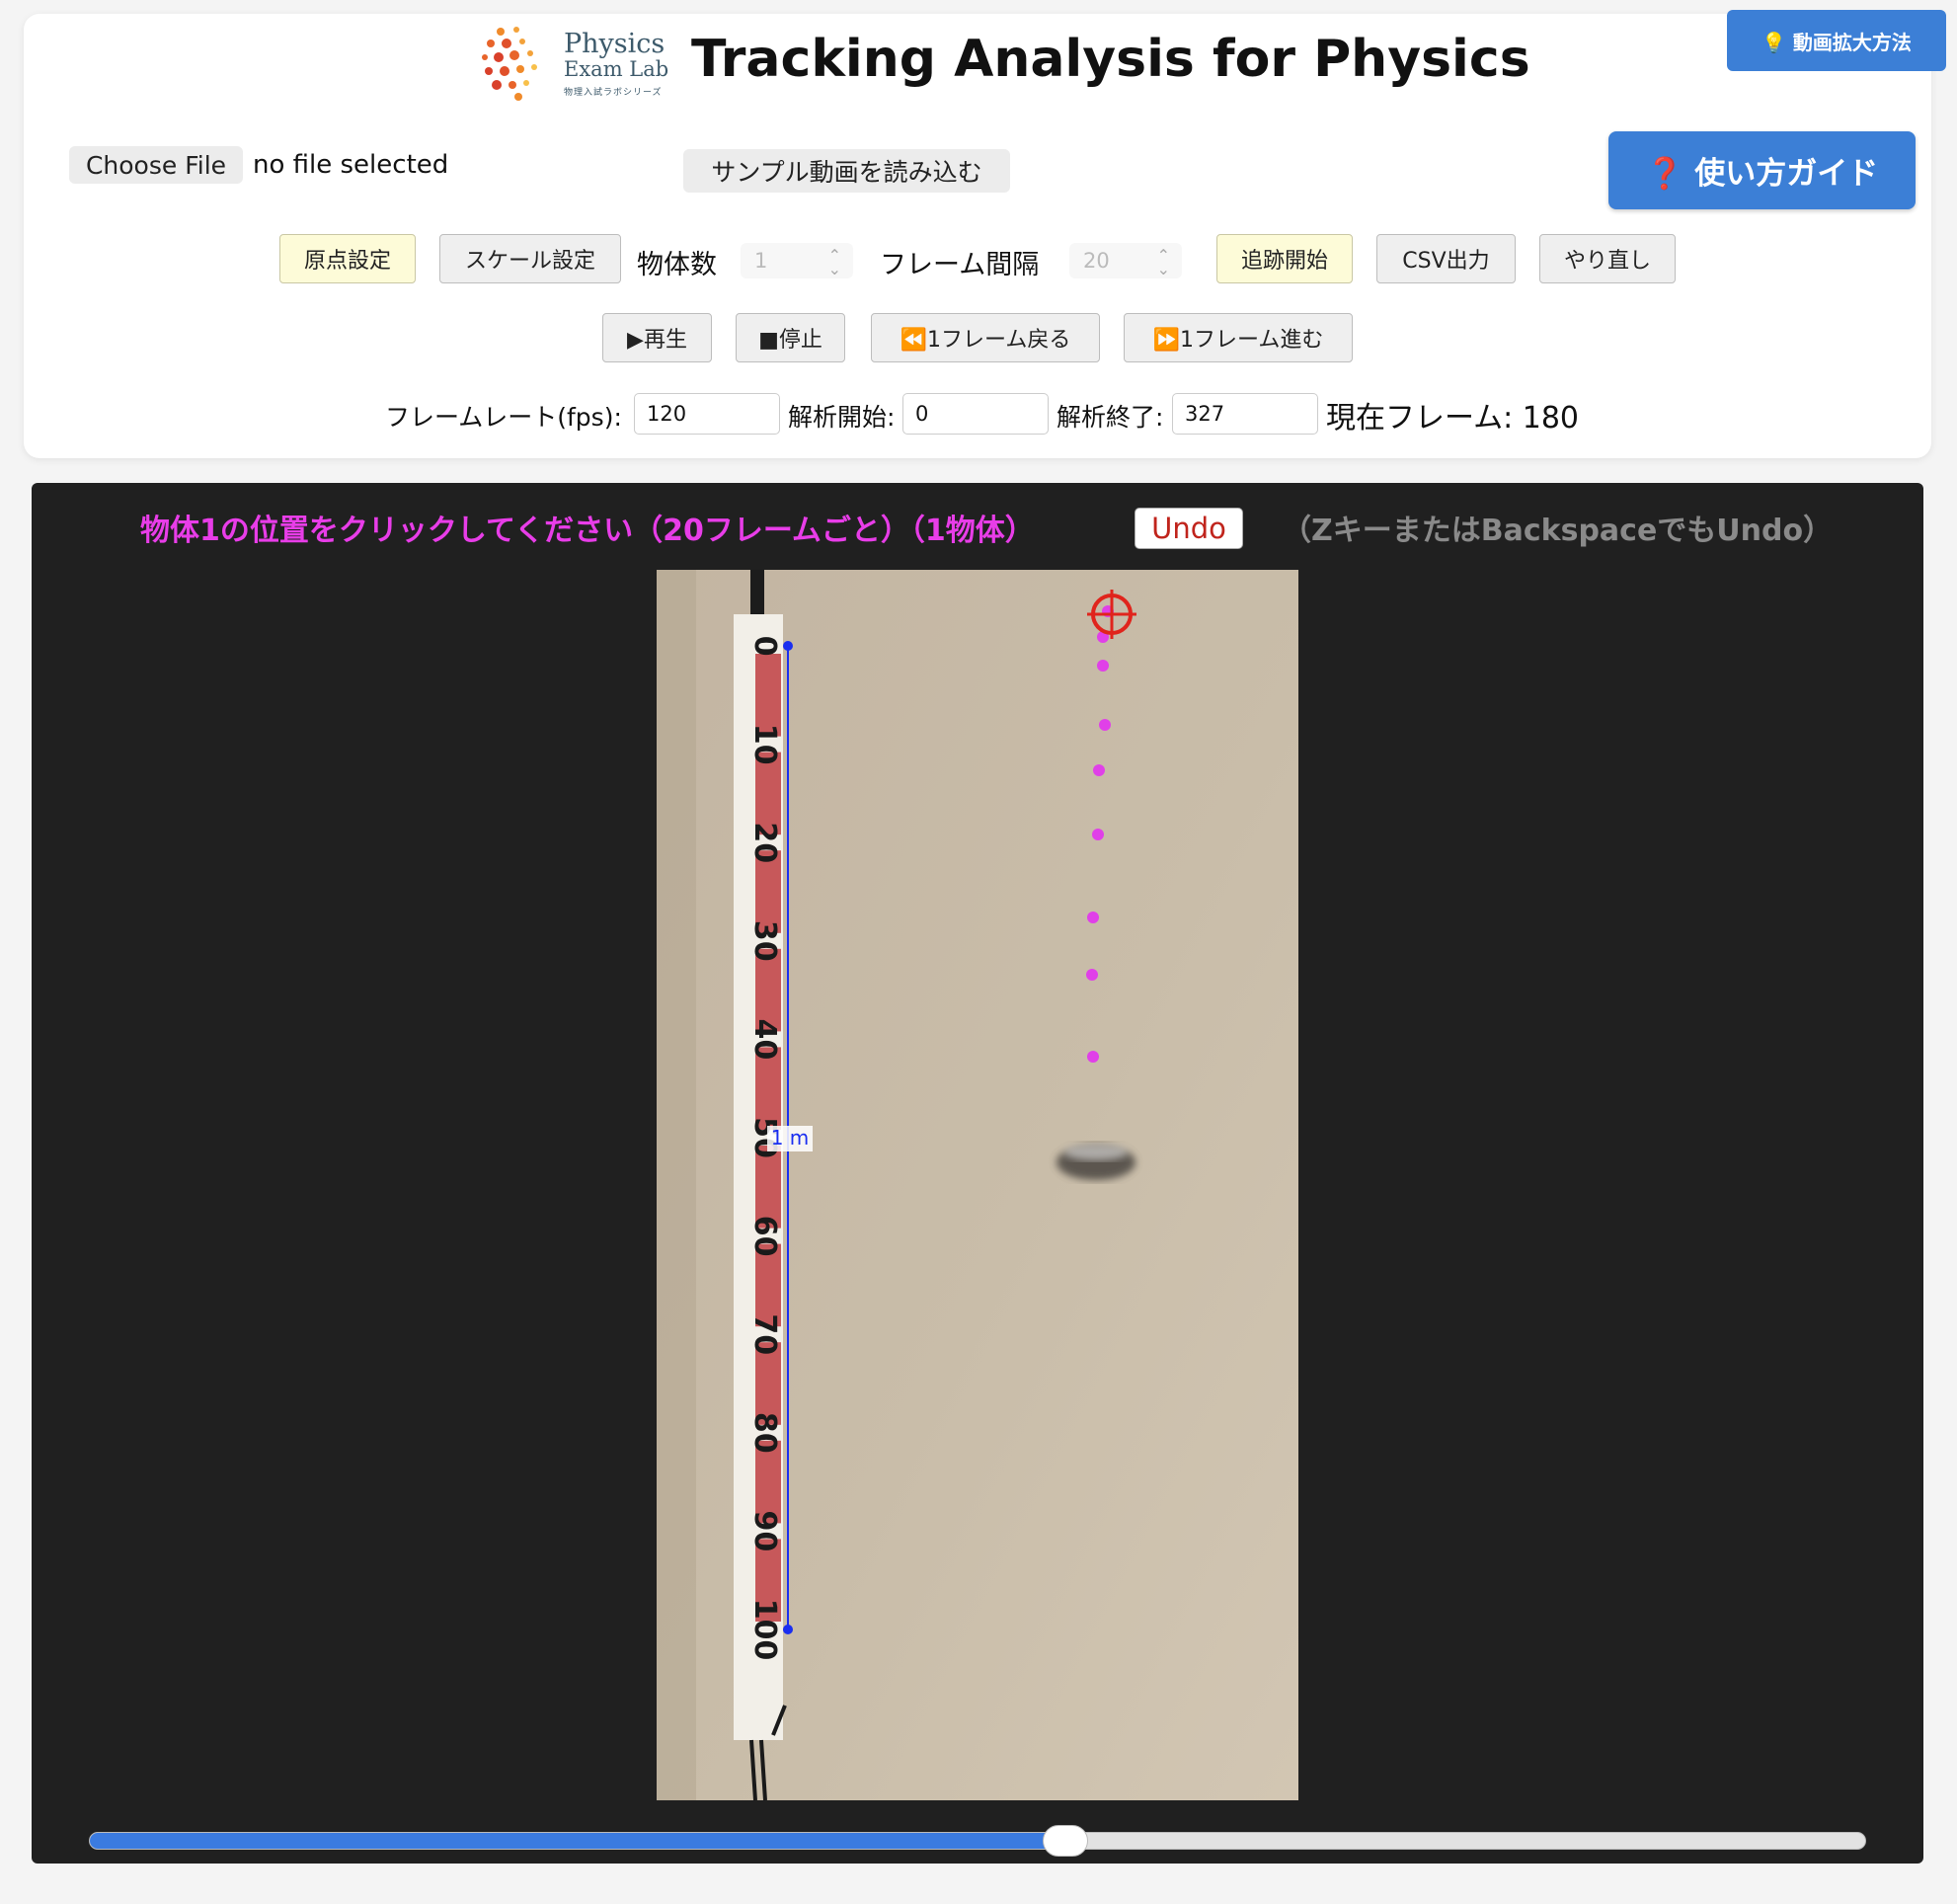 Image resolution: width=1957 pixels, height=1904 pixels. Describe the element at coordinates (1558, 531) in the screenshot. I see `undo-hint: （ZキーまたはBackspaceでもUndo）` at that location.